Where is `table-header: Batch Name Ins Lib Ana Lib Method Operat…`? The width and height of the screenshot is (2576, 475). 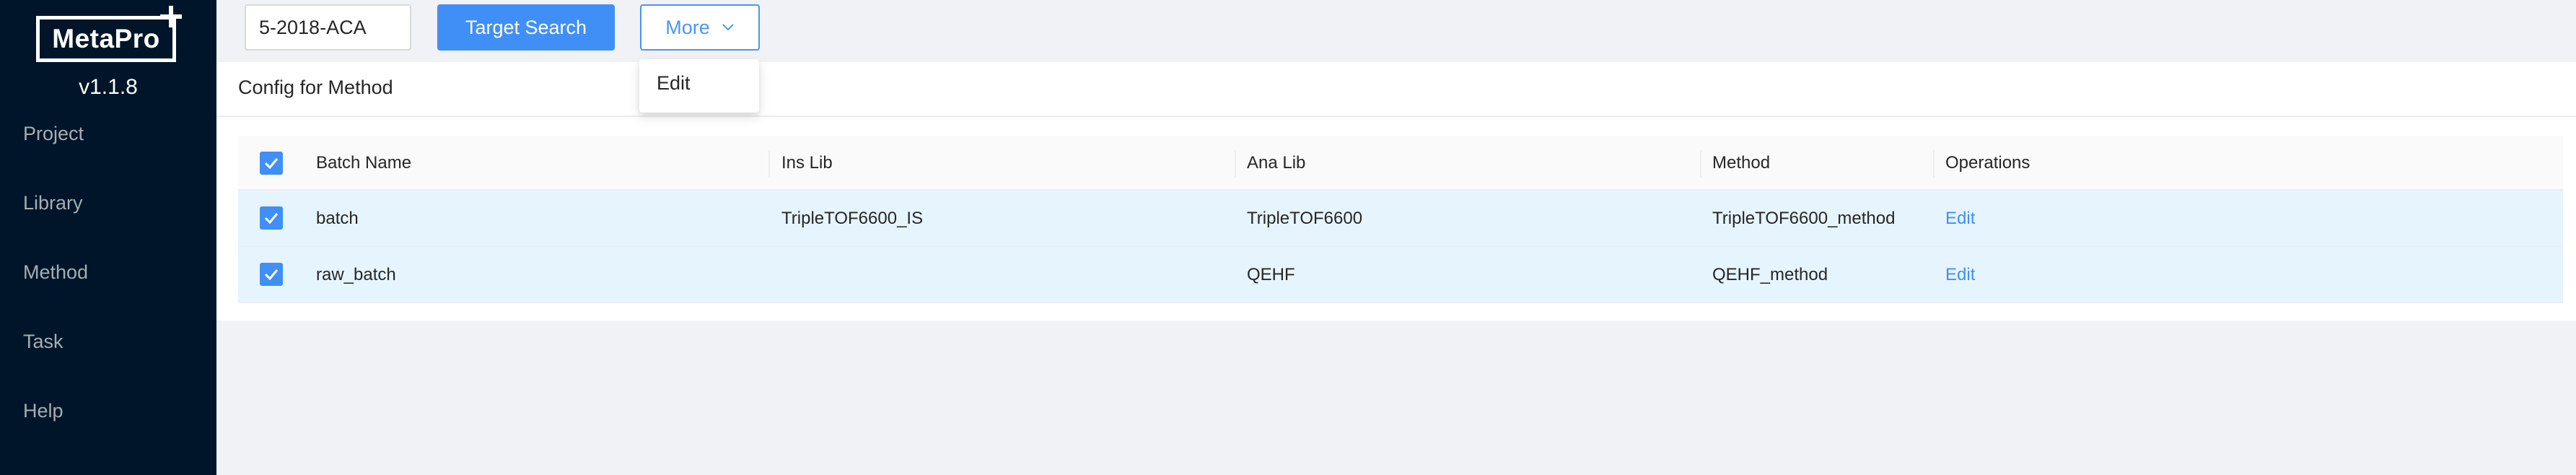
table-header: Batch Name Ins Lib Ana Lib Method Operat… is located at coordinates (1400, 163).